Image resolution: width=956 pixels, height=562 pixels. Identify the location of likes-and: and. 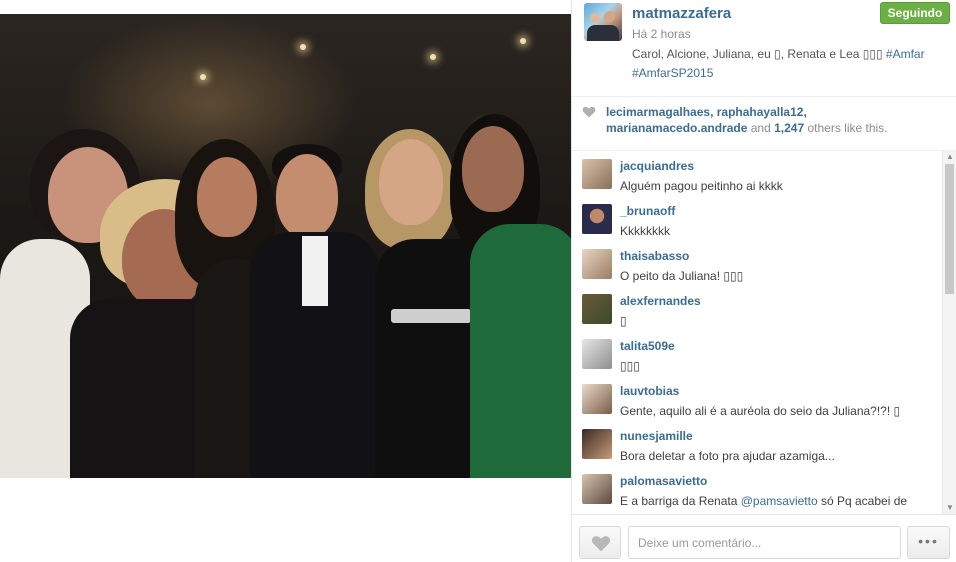
(761, 128).